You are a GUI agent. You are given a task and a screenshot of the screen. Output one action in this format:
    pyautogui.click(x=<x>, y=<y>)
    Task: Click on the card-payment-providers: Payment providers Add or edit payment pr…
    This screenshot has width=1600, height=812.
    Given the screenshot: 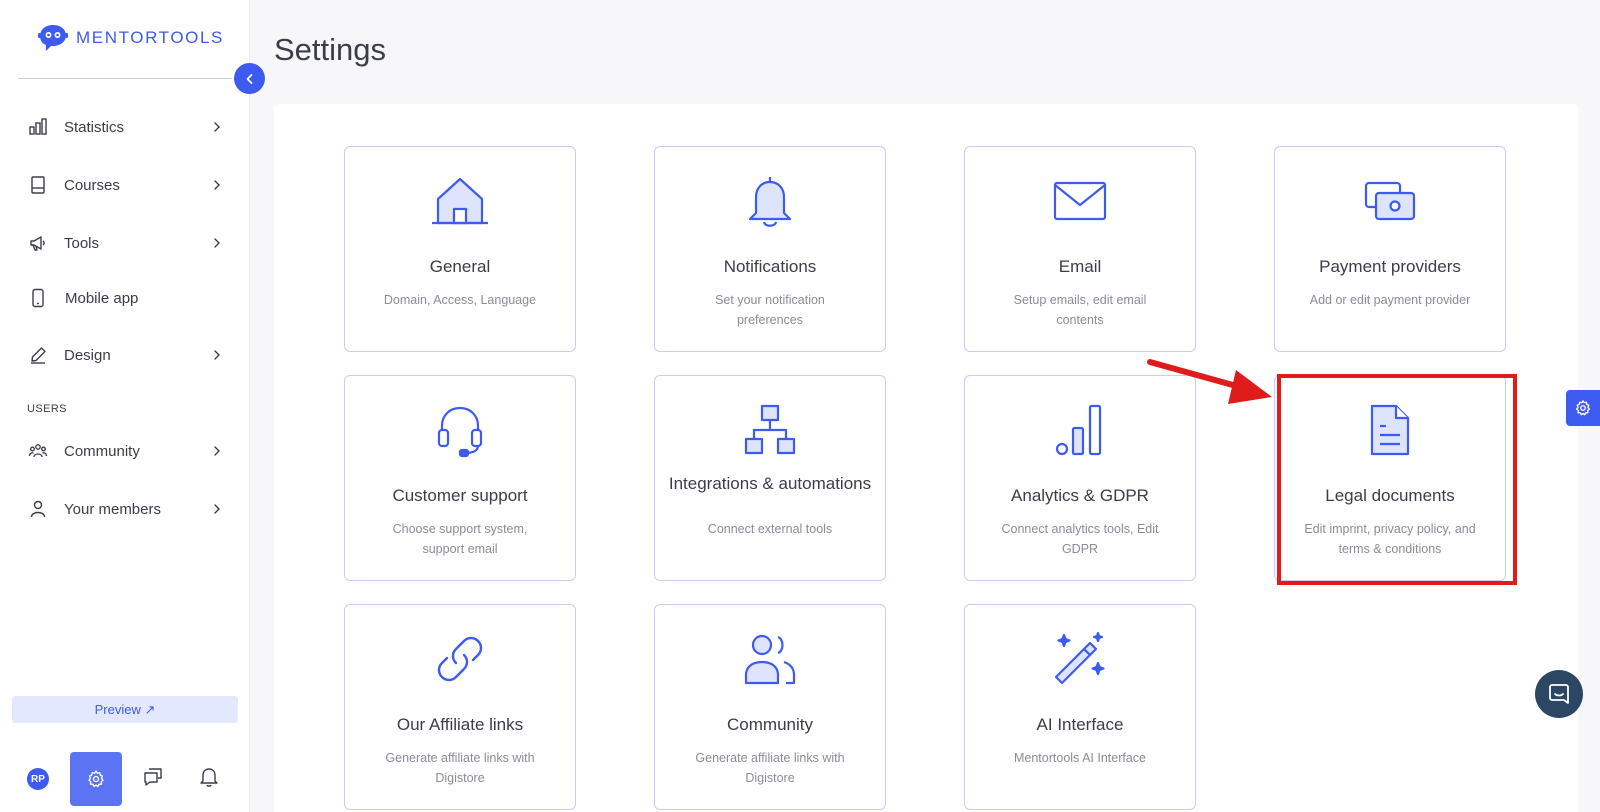 What is the action you would take?
    pyautogui.click(x=1390, y=249)
    